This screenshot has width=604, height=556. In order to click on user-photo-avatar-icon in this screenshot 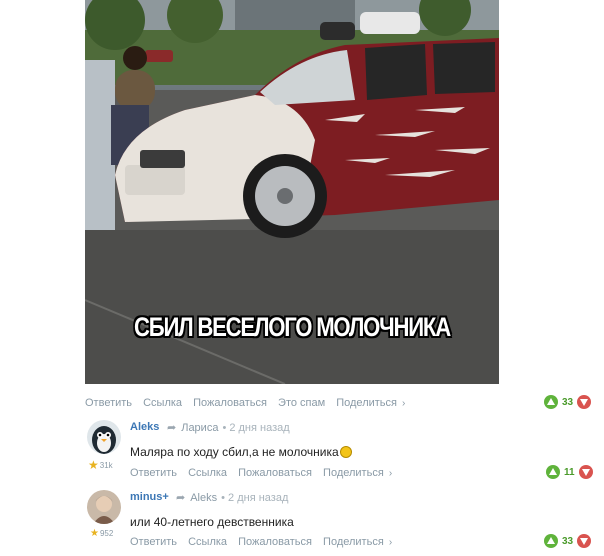, I will do `click(104, 507)`.